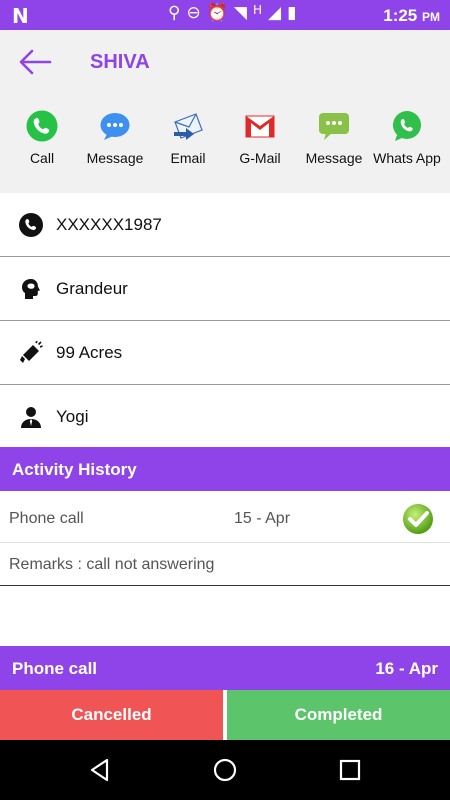  What do you see at coordinates (260, 10) in the screenshot?
I see `h-network-icon: H` at bounding box center [260, 10].